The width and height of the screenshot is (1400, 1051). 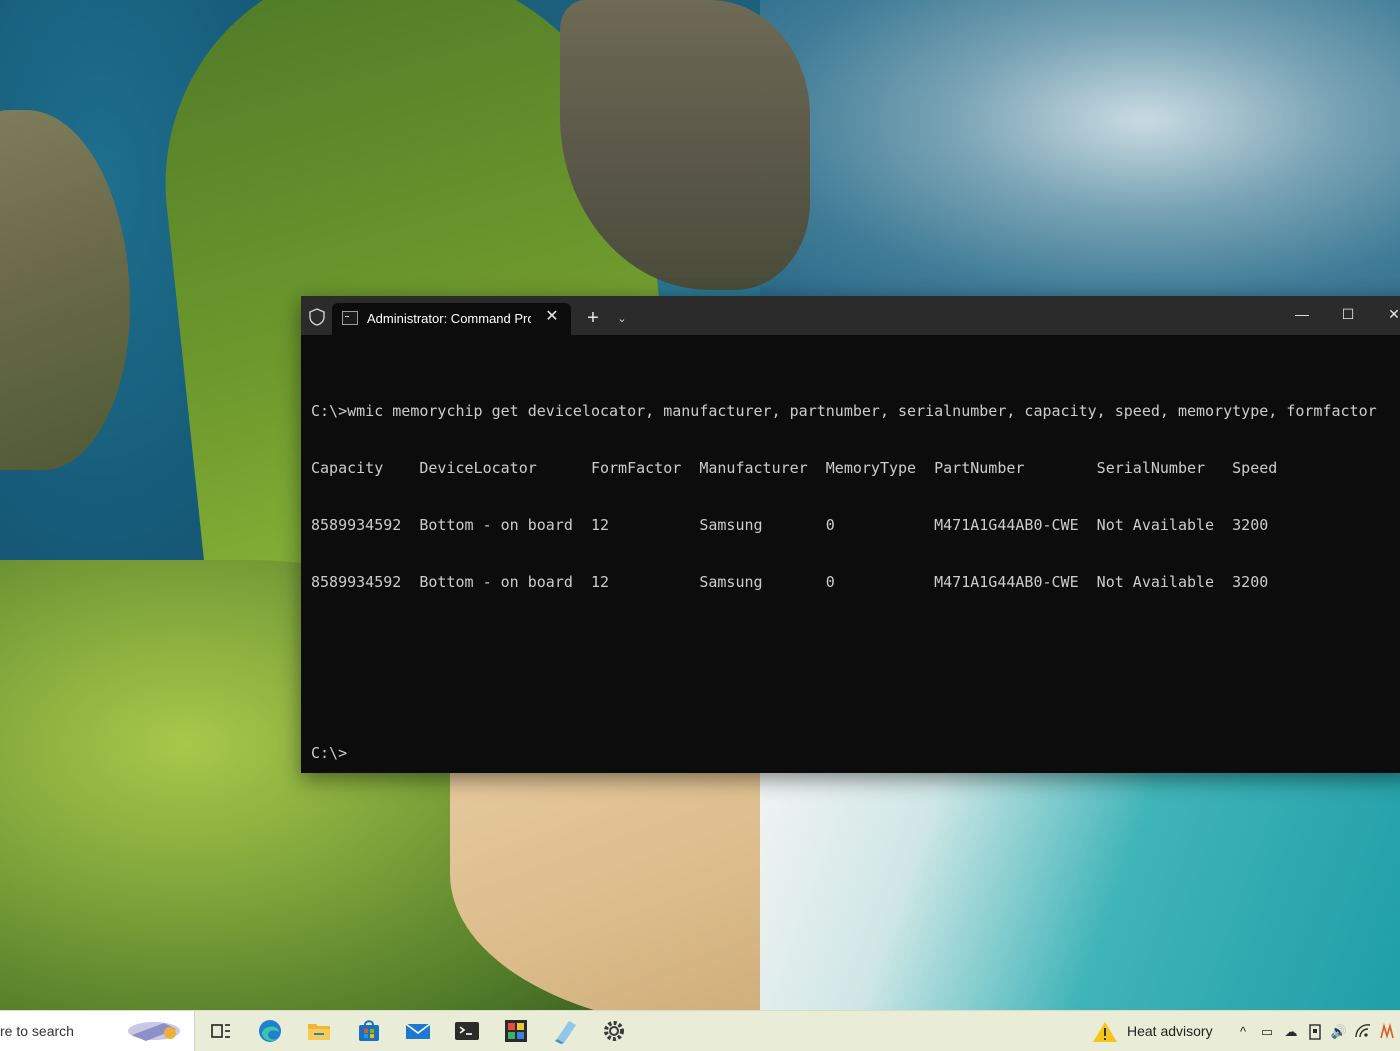 I want to click on warning-icon, so click(x=1105, y=1032).